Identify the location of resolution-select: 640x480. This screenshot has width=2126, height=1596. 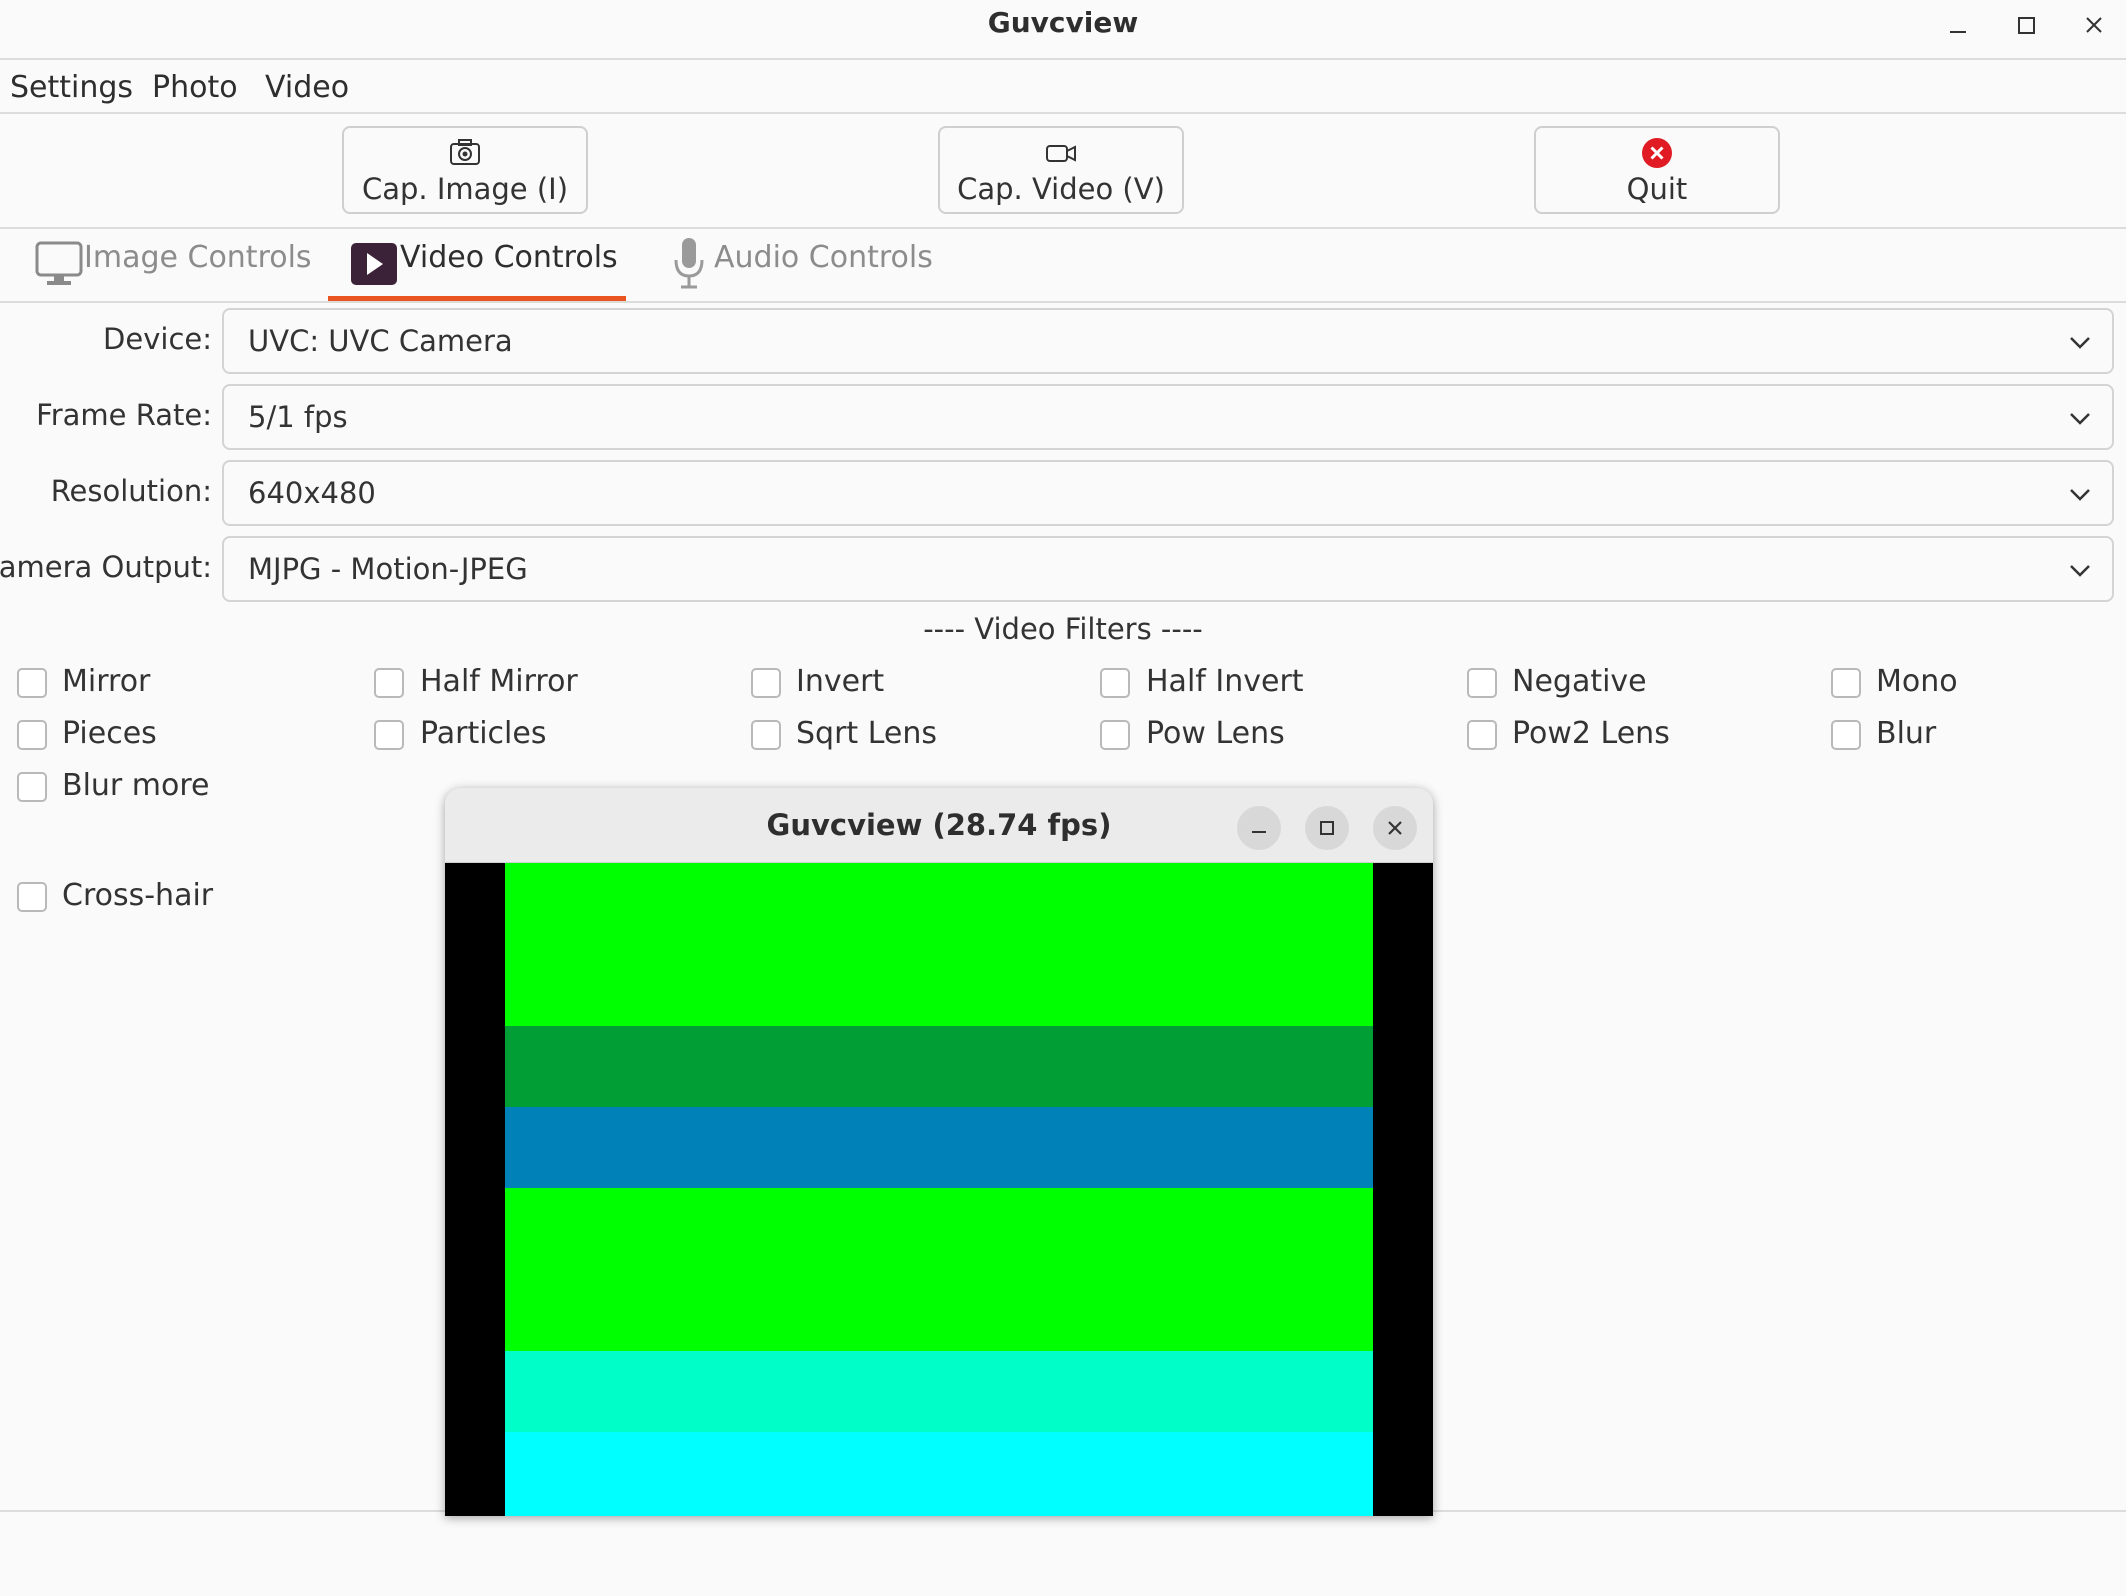
(1168, 493).